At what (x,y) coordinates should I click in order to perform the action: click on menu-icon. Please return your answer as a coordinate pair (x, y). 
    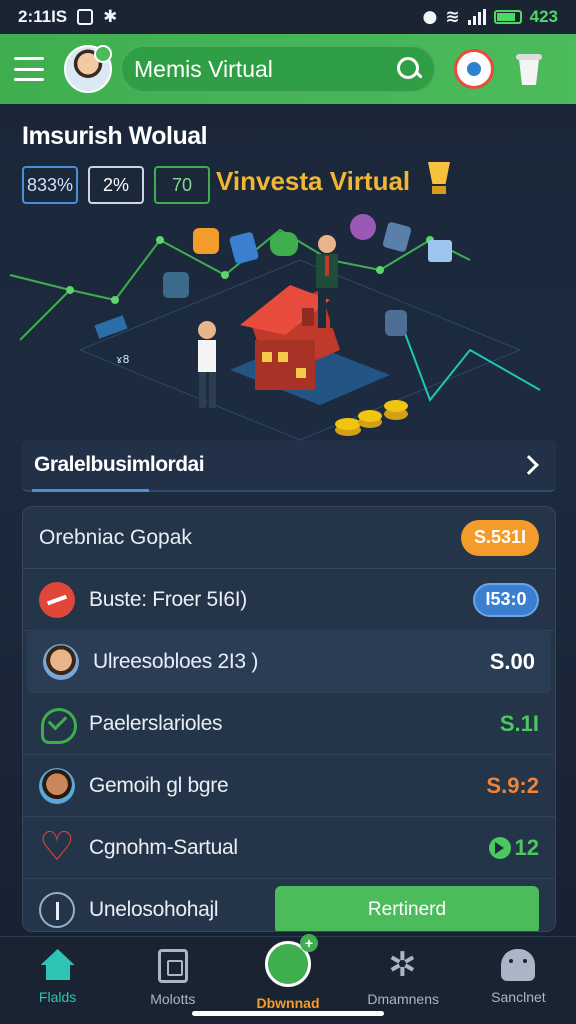
    Looking at the image, I should click on (29, 69).